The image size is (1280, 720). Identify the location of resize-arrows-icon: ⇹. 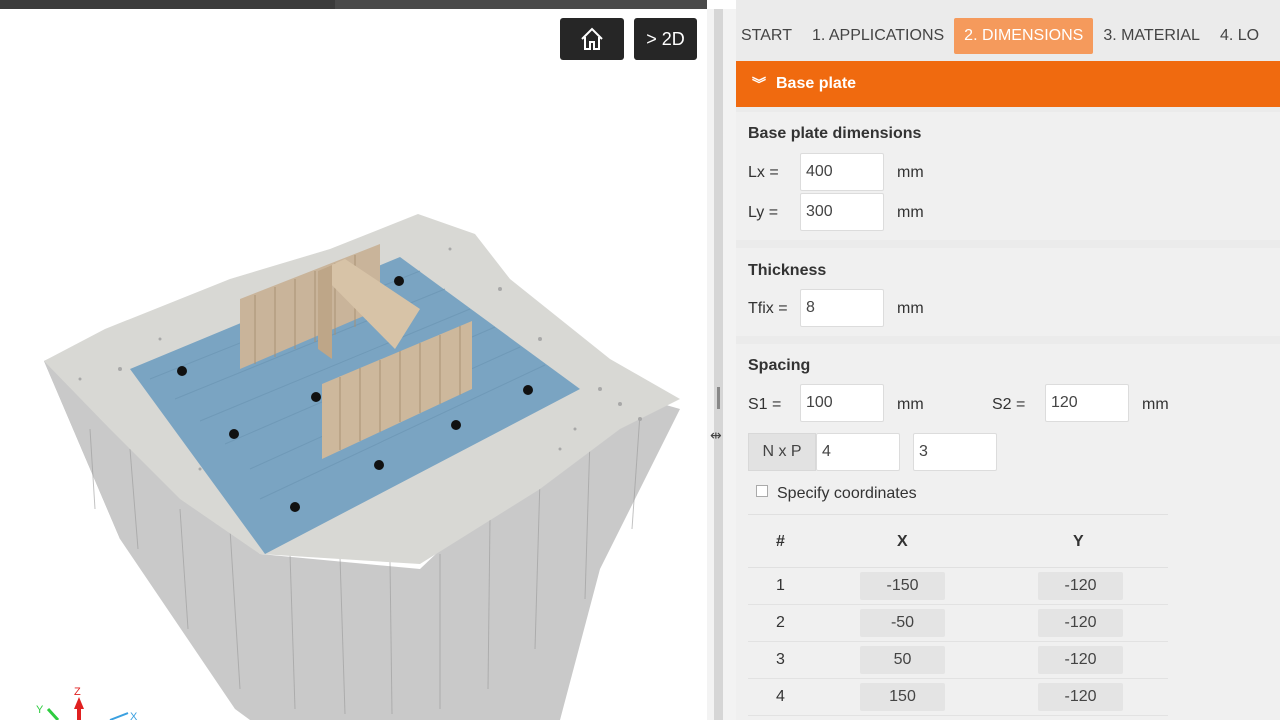
(716, 435).